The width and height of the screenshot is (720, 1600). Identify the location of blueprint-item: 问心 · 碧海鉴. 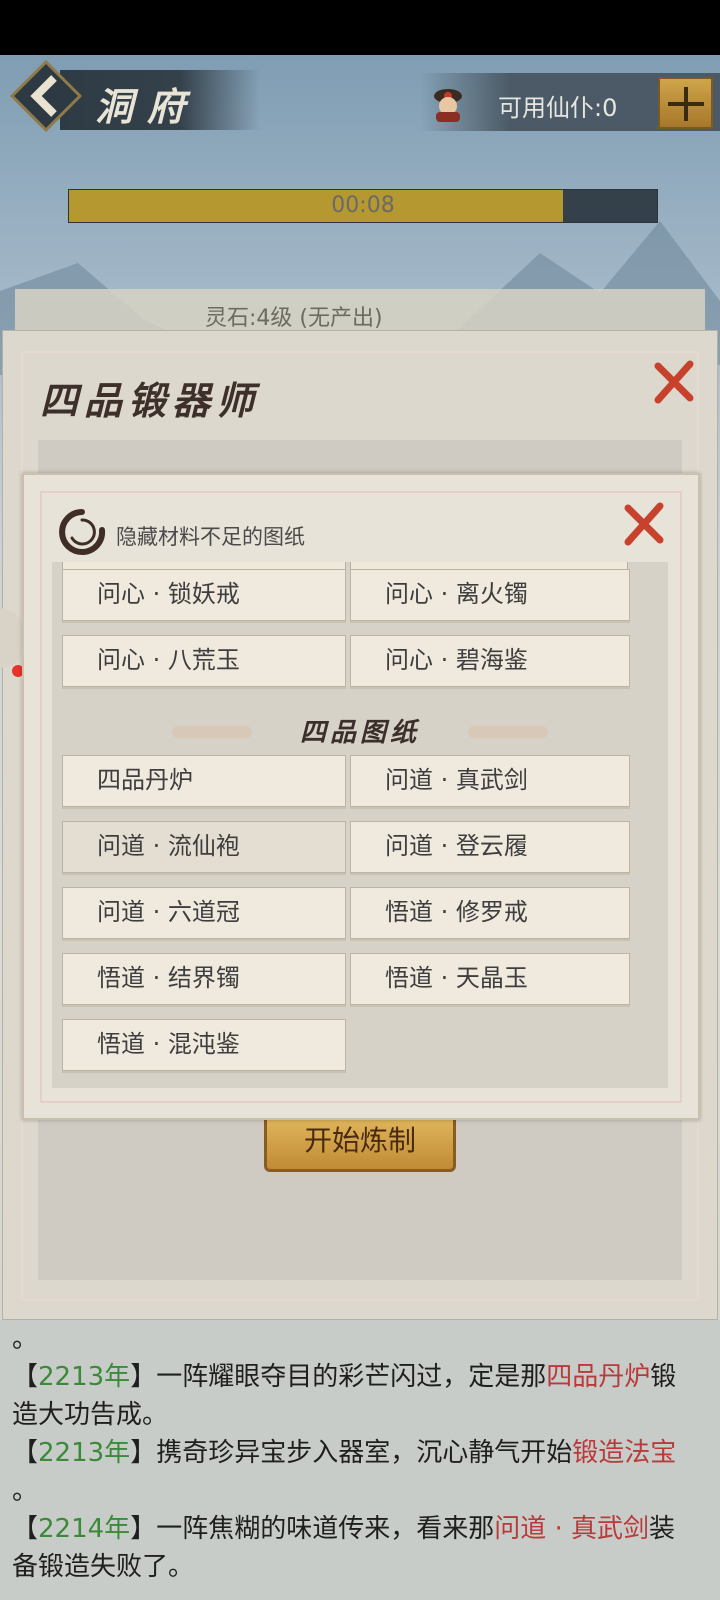
(490, 661).